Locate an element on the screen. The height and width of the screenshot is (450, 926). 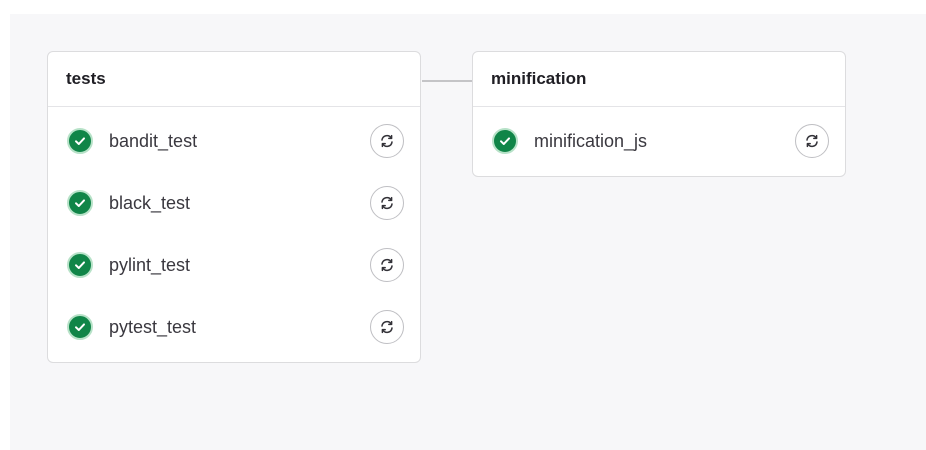
job-name: bandit_test is located at coordinates (239, 141).